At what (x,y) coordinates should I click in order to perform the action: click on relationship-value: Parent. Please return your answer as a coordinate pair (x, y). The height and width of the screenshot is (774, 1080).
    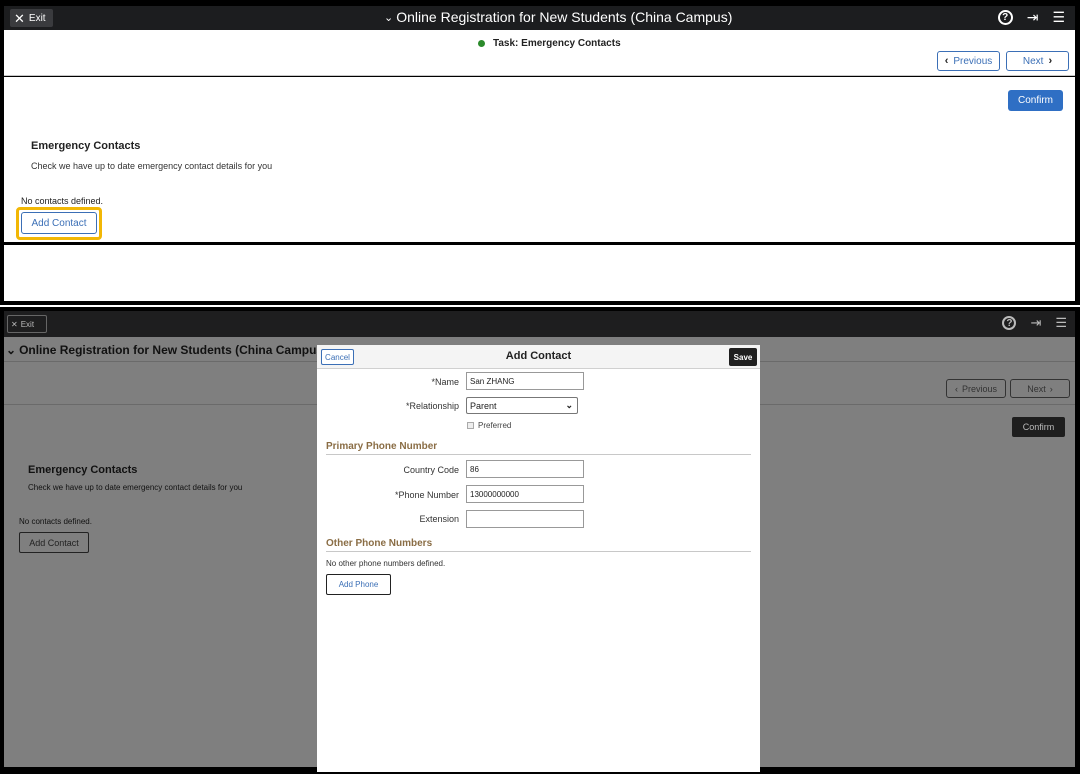
    Looking at the image, I should click on (483, 405).